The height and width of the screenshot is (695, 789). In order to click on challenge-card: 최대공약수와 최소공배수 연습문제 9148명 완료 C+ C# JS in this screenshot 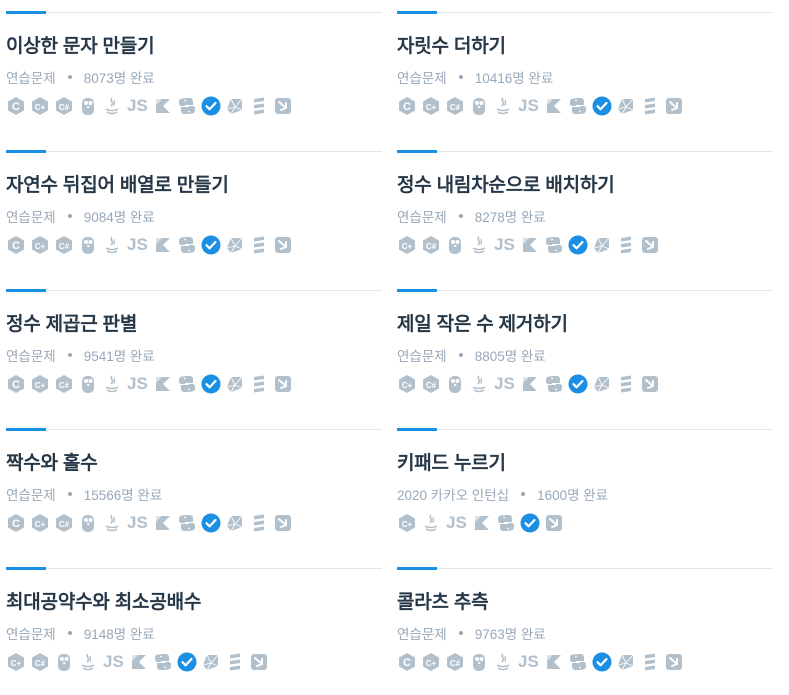, I will do `click(194, 625)`.